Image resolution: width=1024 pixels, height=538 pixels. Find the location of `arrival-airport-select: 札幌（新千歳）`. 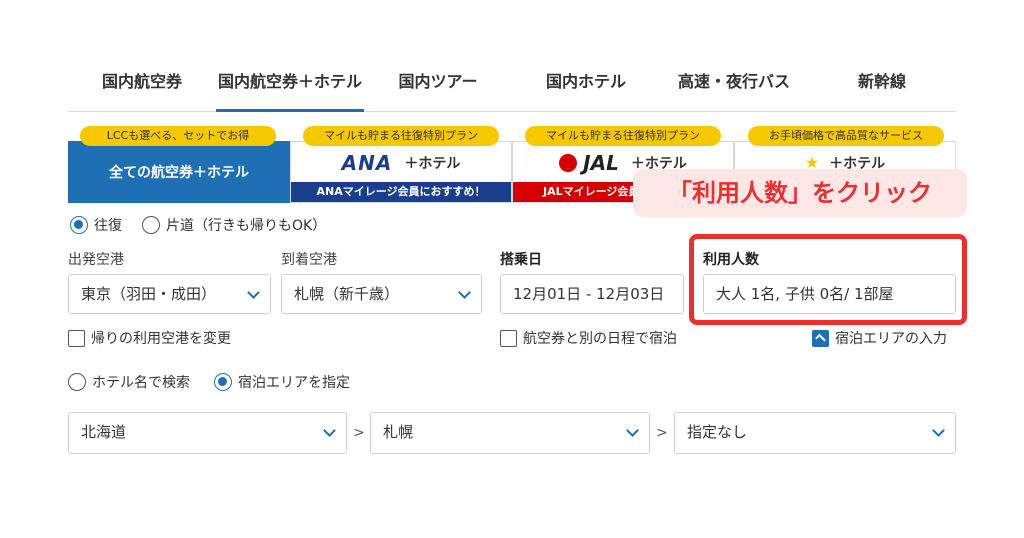

arrival-airport-select: 札幌（新千歳） is located at coordinates (381, 294).